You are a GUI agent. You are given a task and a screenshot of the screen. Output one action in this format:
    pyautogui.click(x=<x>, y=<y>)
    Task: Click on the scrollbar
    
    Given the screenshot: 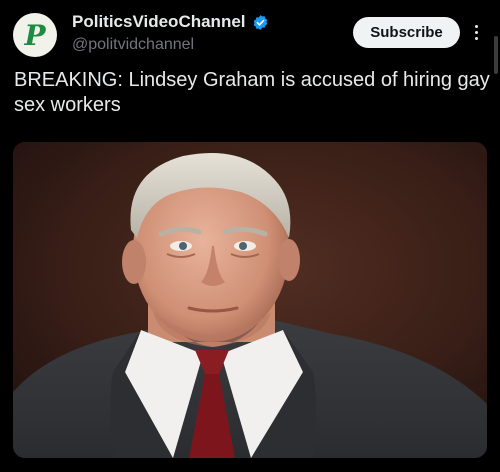 What is the action you would take?
    pyautogui.click(x=496, y=55)
    